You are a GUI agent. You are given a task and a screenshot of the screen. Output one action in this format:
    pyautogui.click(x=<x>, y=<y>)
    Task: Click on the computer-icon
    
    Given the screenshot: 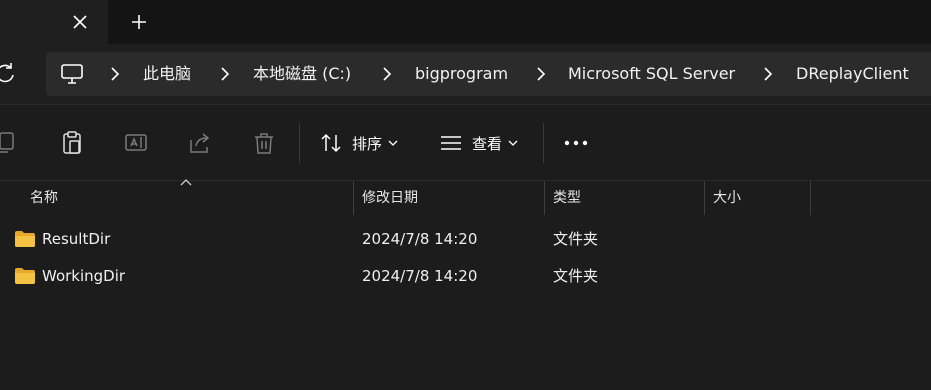 What is the action you would take?
    pyautogui.click(x=72, y=74)
    